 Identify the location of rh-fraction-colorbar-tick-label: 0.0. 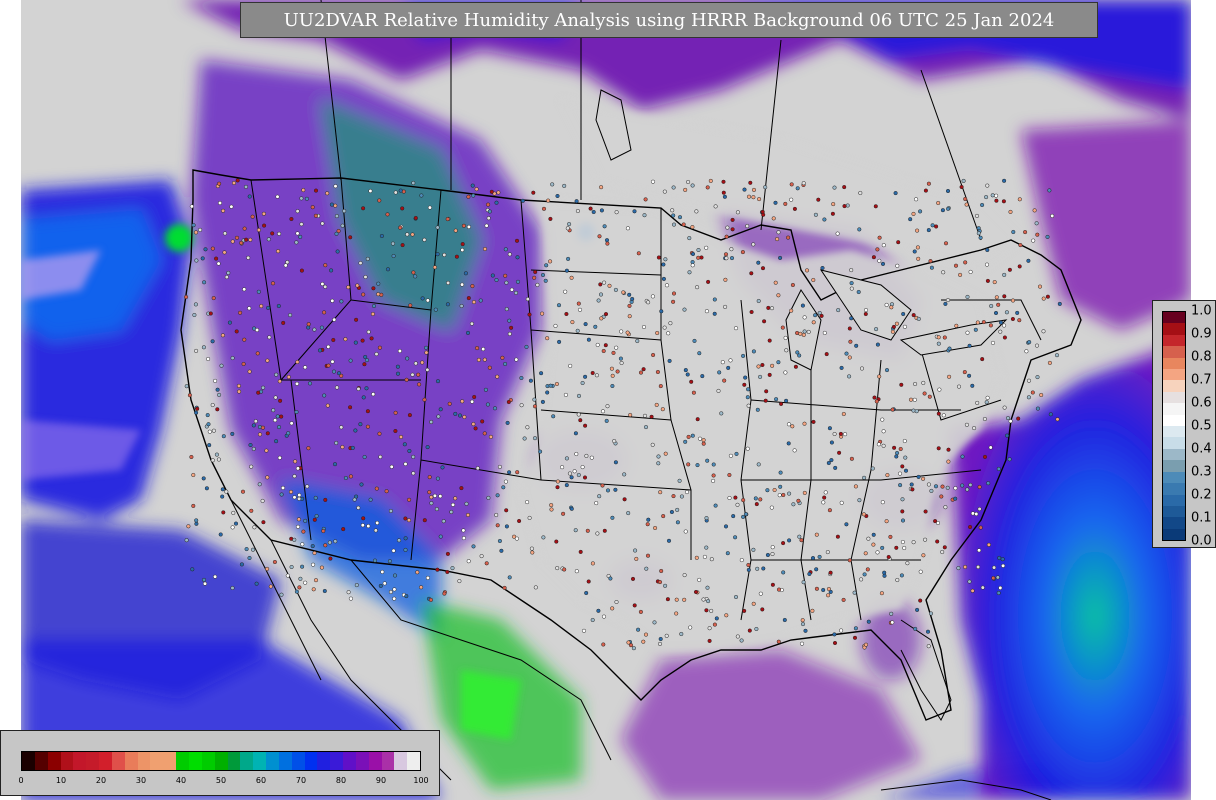
(1201, 541).